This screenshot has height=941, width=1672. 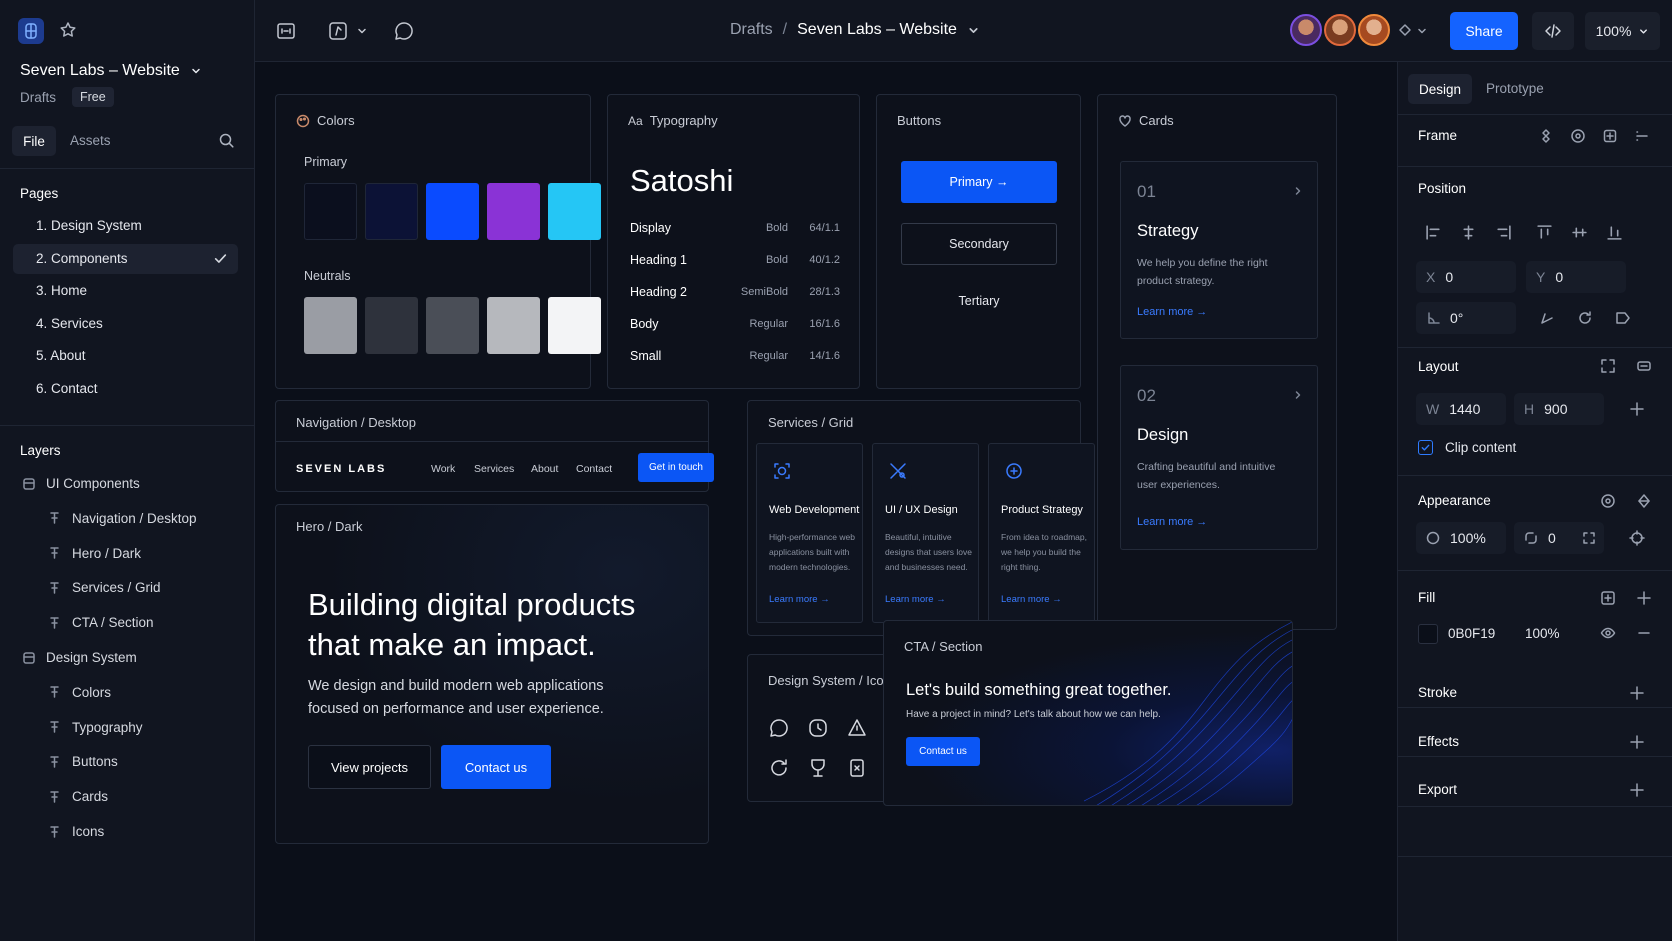 What do you see at coordinates (1608, 633) in the screenshot?
I see `eye-icon` at bounding box center [1608, 633].